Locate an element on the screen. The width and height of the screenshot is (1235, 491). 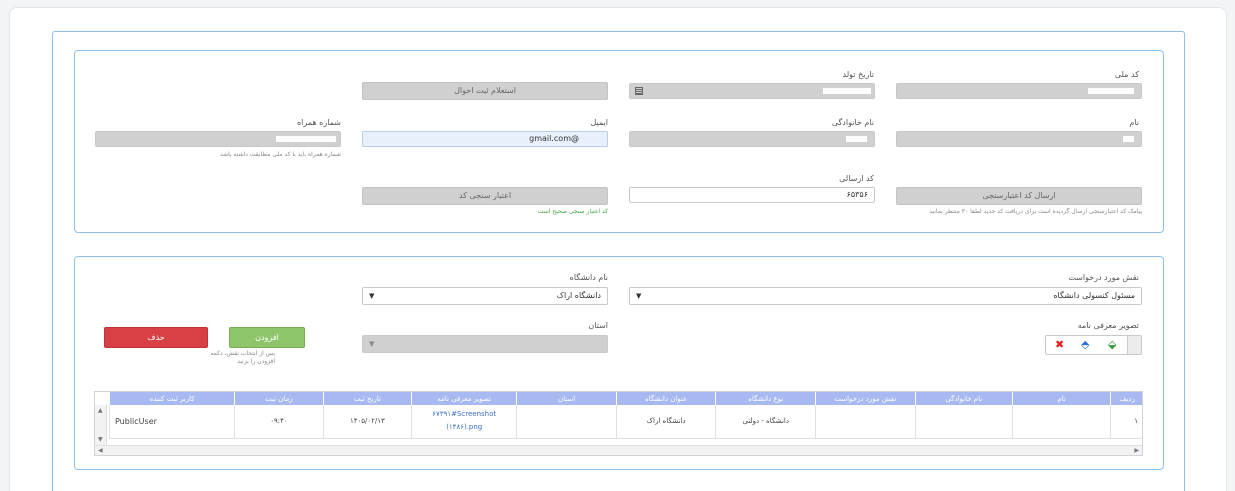
first-name-field is located at coordinates (1019, 139).